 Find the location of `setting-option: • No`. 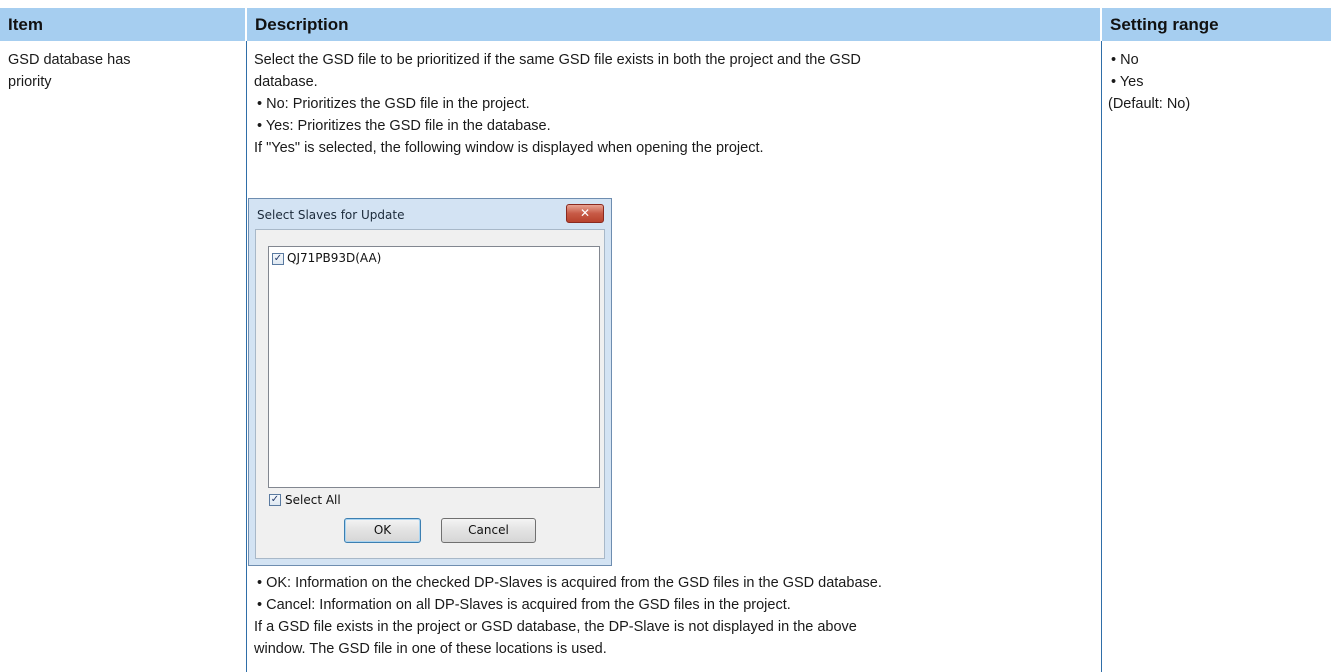

setting-option: • No is located at coordinates (1125, 60).